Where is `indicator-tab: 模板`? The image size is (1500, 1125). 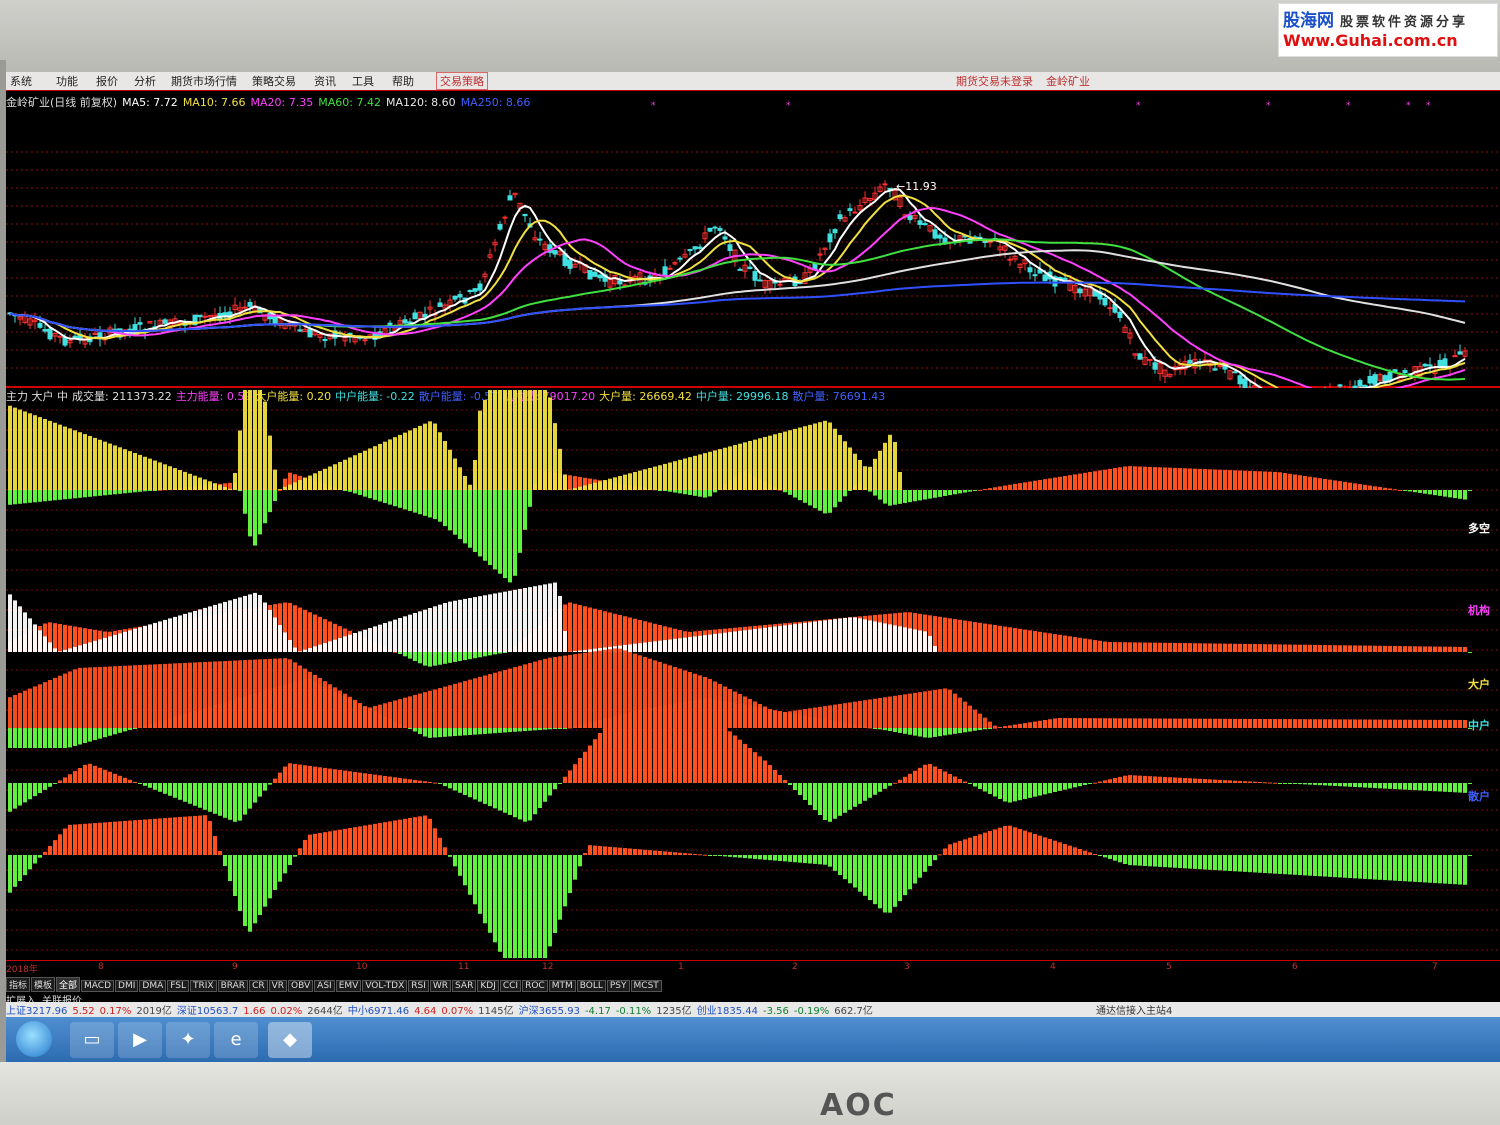
indicator-tab: 模板 is located at coordinates (43, 984).